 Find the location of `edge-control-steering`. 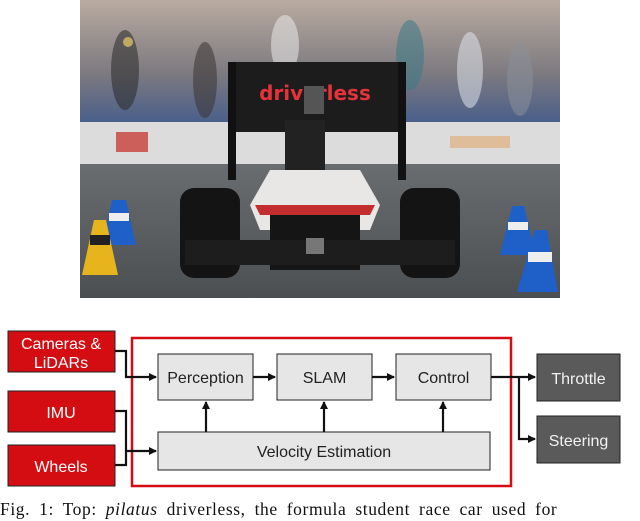

edge-control-steering is located at coordinates (526, 410).